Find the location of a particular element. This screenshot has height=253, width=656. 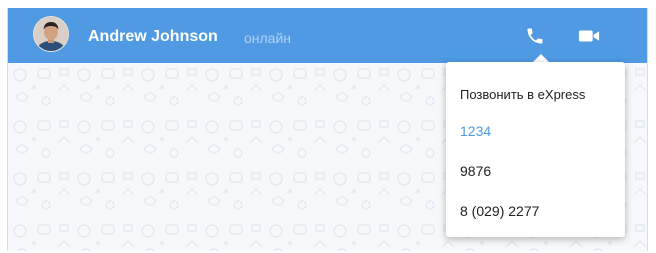

call-option-1234: 1234 is located at coordinates (475, 131).